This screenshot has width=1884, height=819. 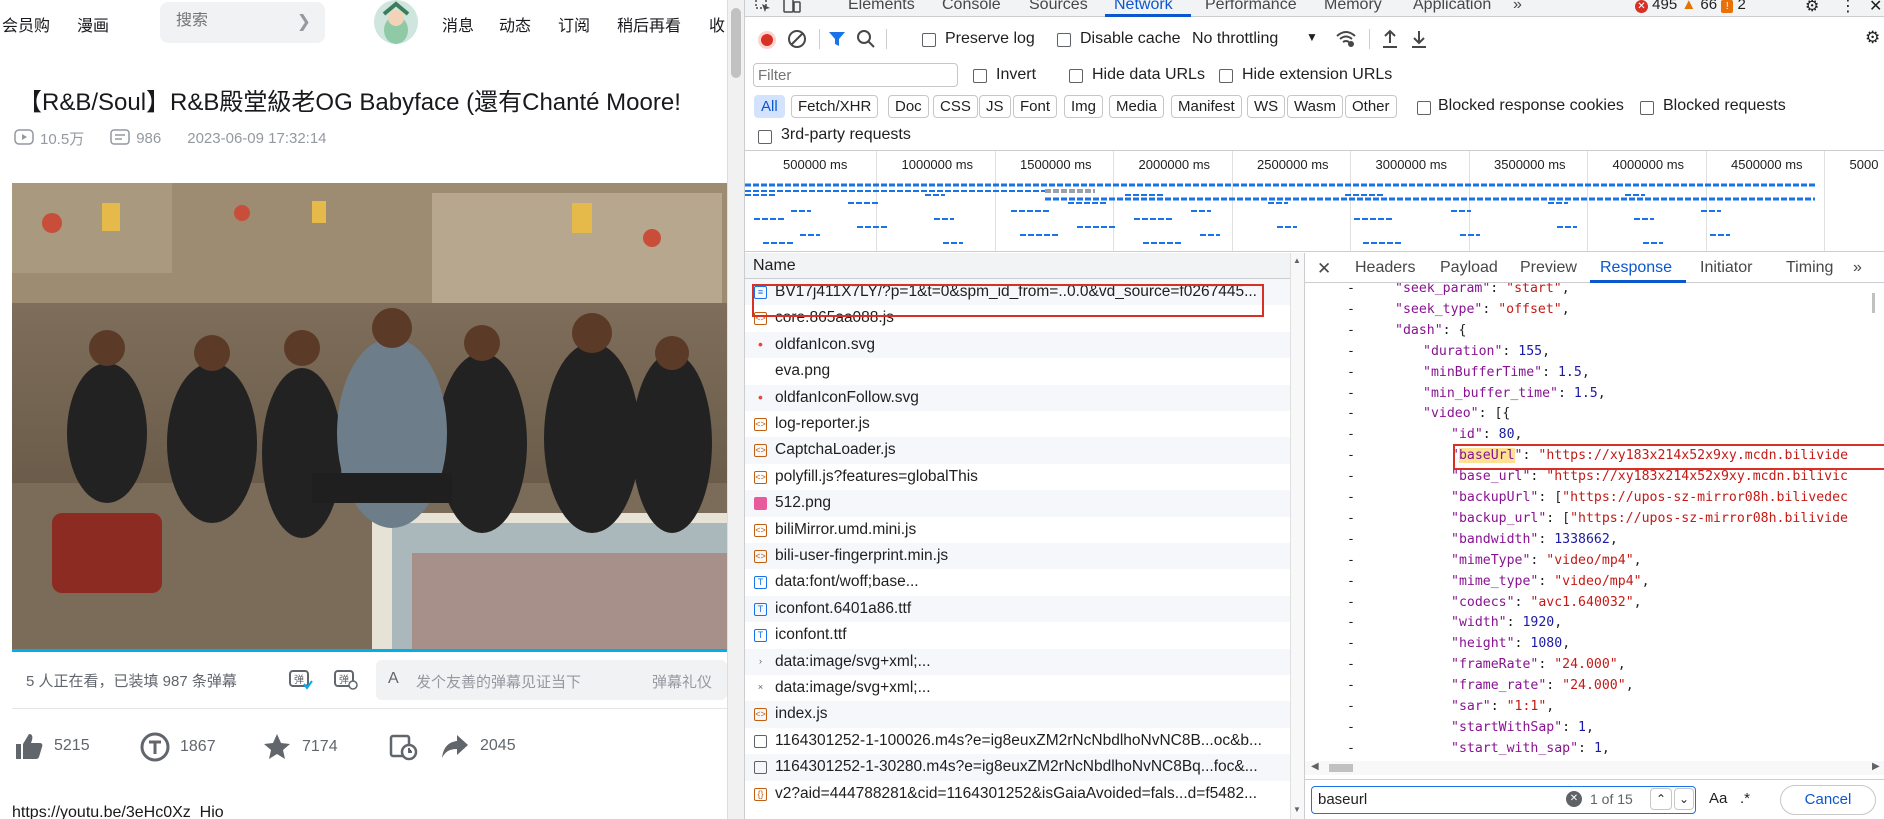 I want to click on danmaku-etiquette-link: 弹幕礼仪, so click(x=682, y=681).